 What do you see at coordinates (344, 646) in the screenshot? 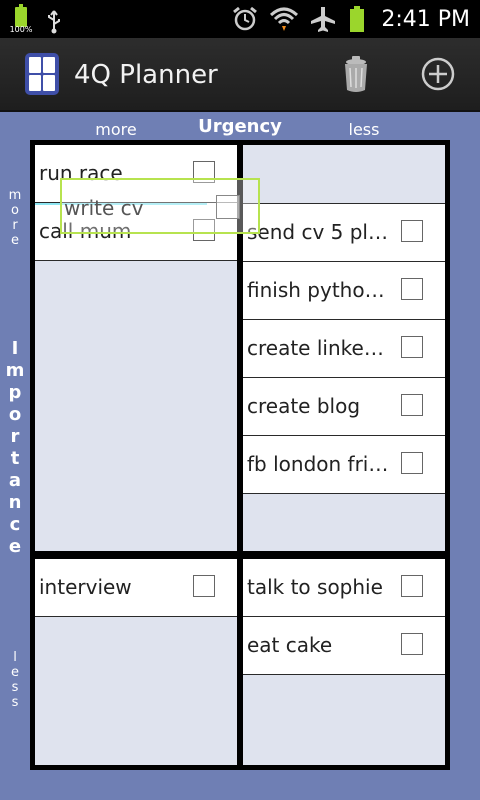
I see `task-item: eat cake` at bounding box center [344, 646].